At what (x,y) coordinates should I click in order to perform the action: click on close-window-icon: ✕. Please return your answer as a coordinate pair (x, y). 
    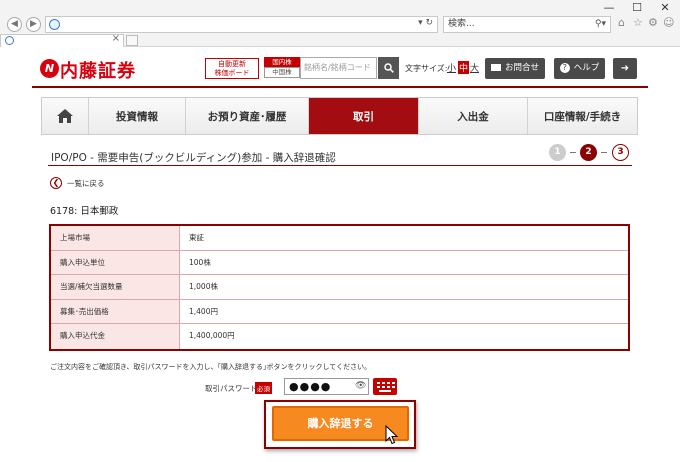
    Looking at the image, I should click on (665, 8).